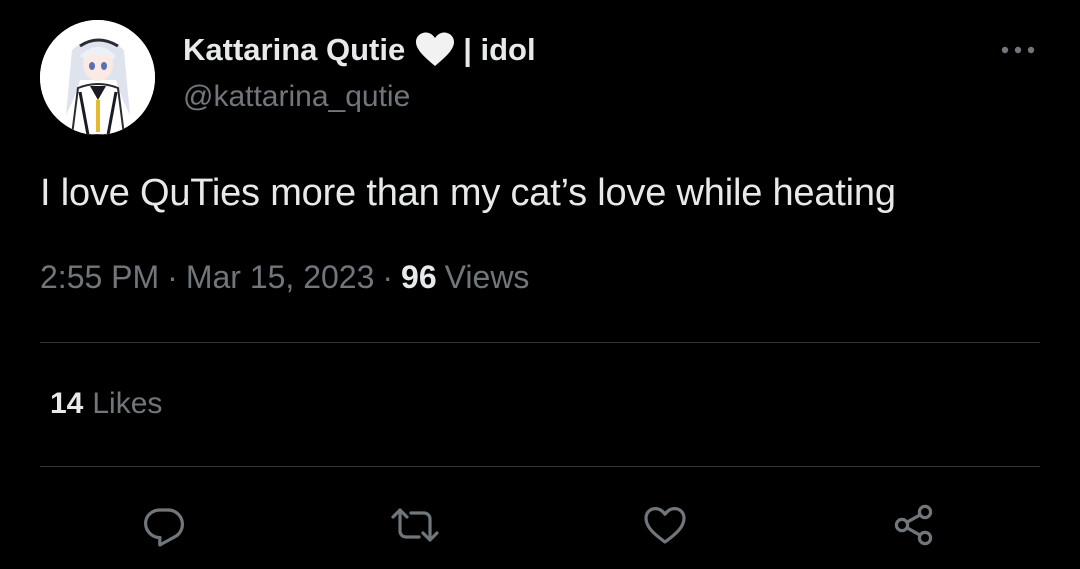 This screenshot has width=1080, height=569. What do you see at coordinates (487, 277) in the screenshot?
I see `views-label: Views` at bounding box center [487, 277].